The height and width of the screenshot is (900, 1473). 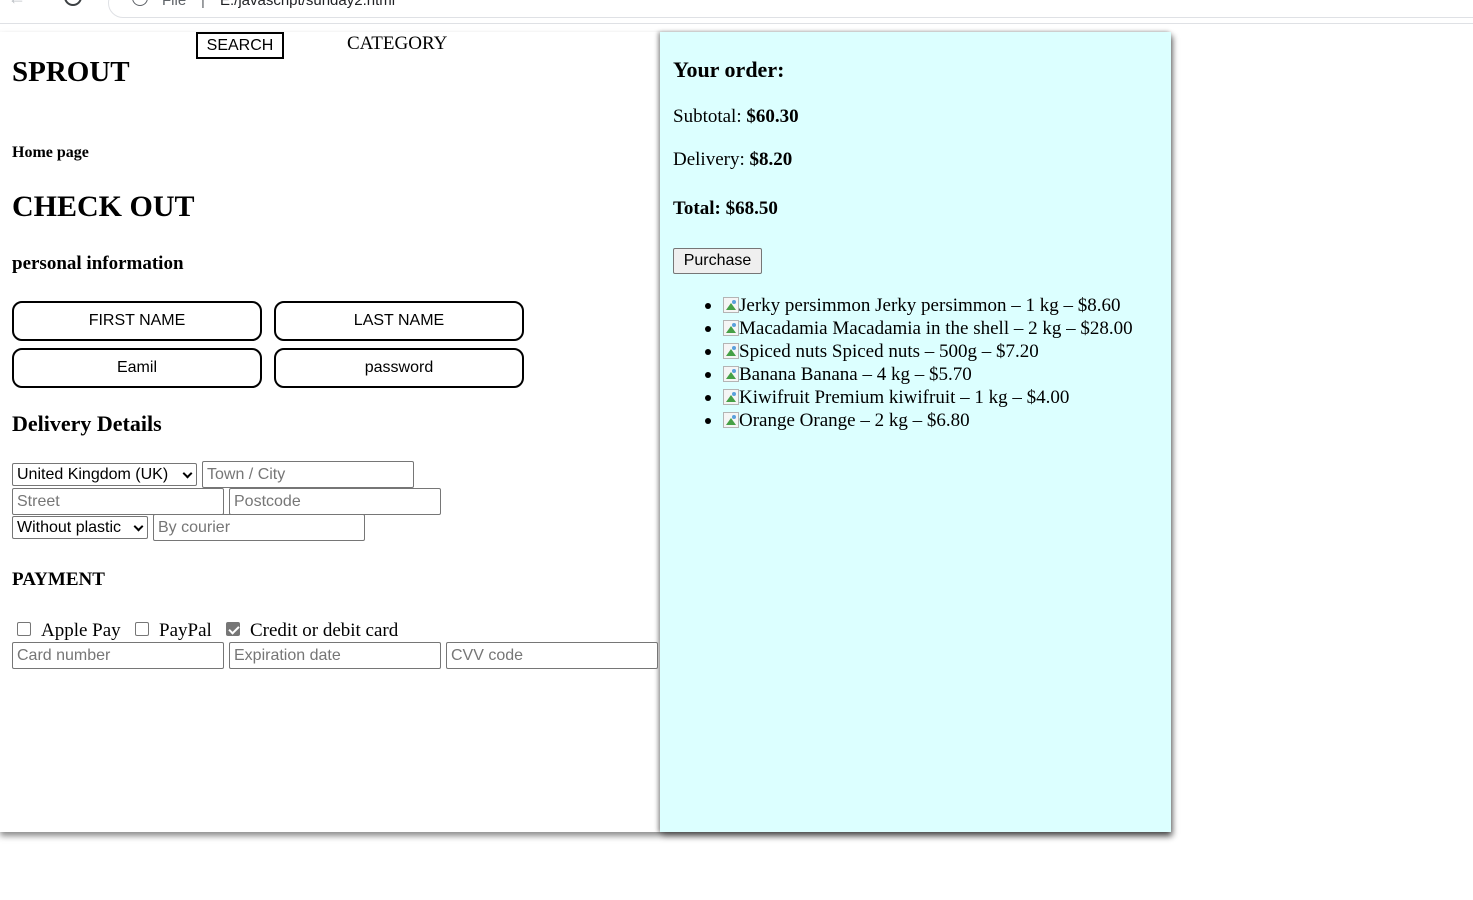 I want to click on apple-pay-checkbox, so click(x=24, y=629).